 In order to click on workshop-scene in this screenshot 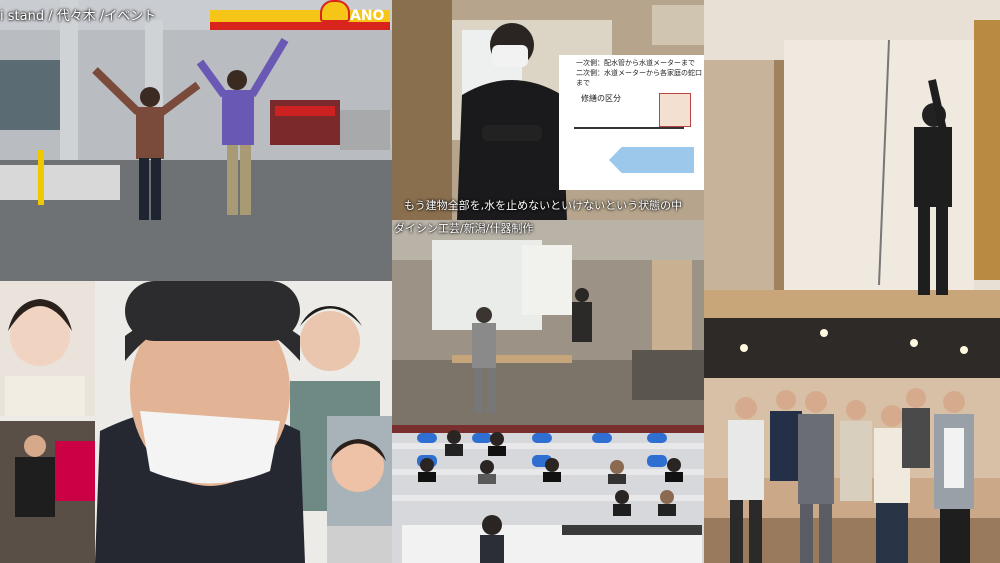, I will do `click(548, 322)`.